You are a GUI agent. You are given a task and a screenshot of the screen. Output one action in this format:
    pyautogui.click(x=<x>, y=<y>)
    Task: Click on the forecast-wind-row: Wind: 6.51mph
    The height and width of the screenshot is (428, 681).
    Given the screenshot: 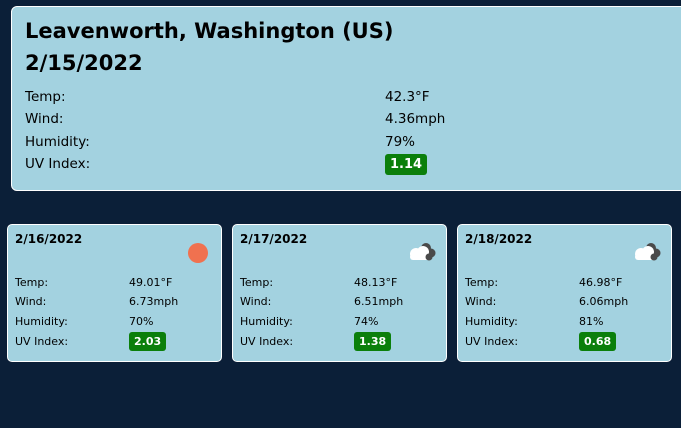 What is the action you would take?
    pyautogui.click(x=340, y=303)
    